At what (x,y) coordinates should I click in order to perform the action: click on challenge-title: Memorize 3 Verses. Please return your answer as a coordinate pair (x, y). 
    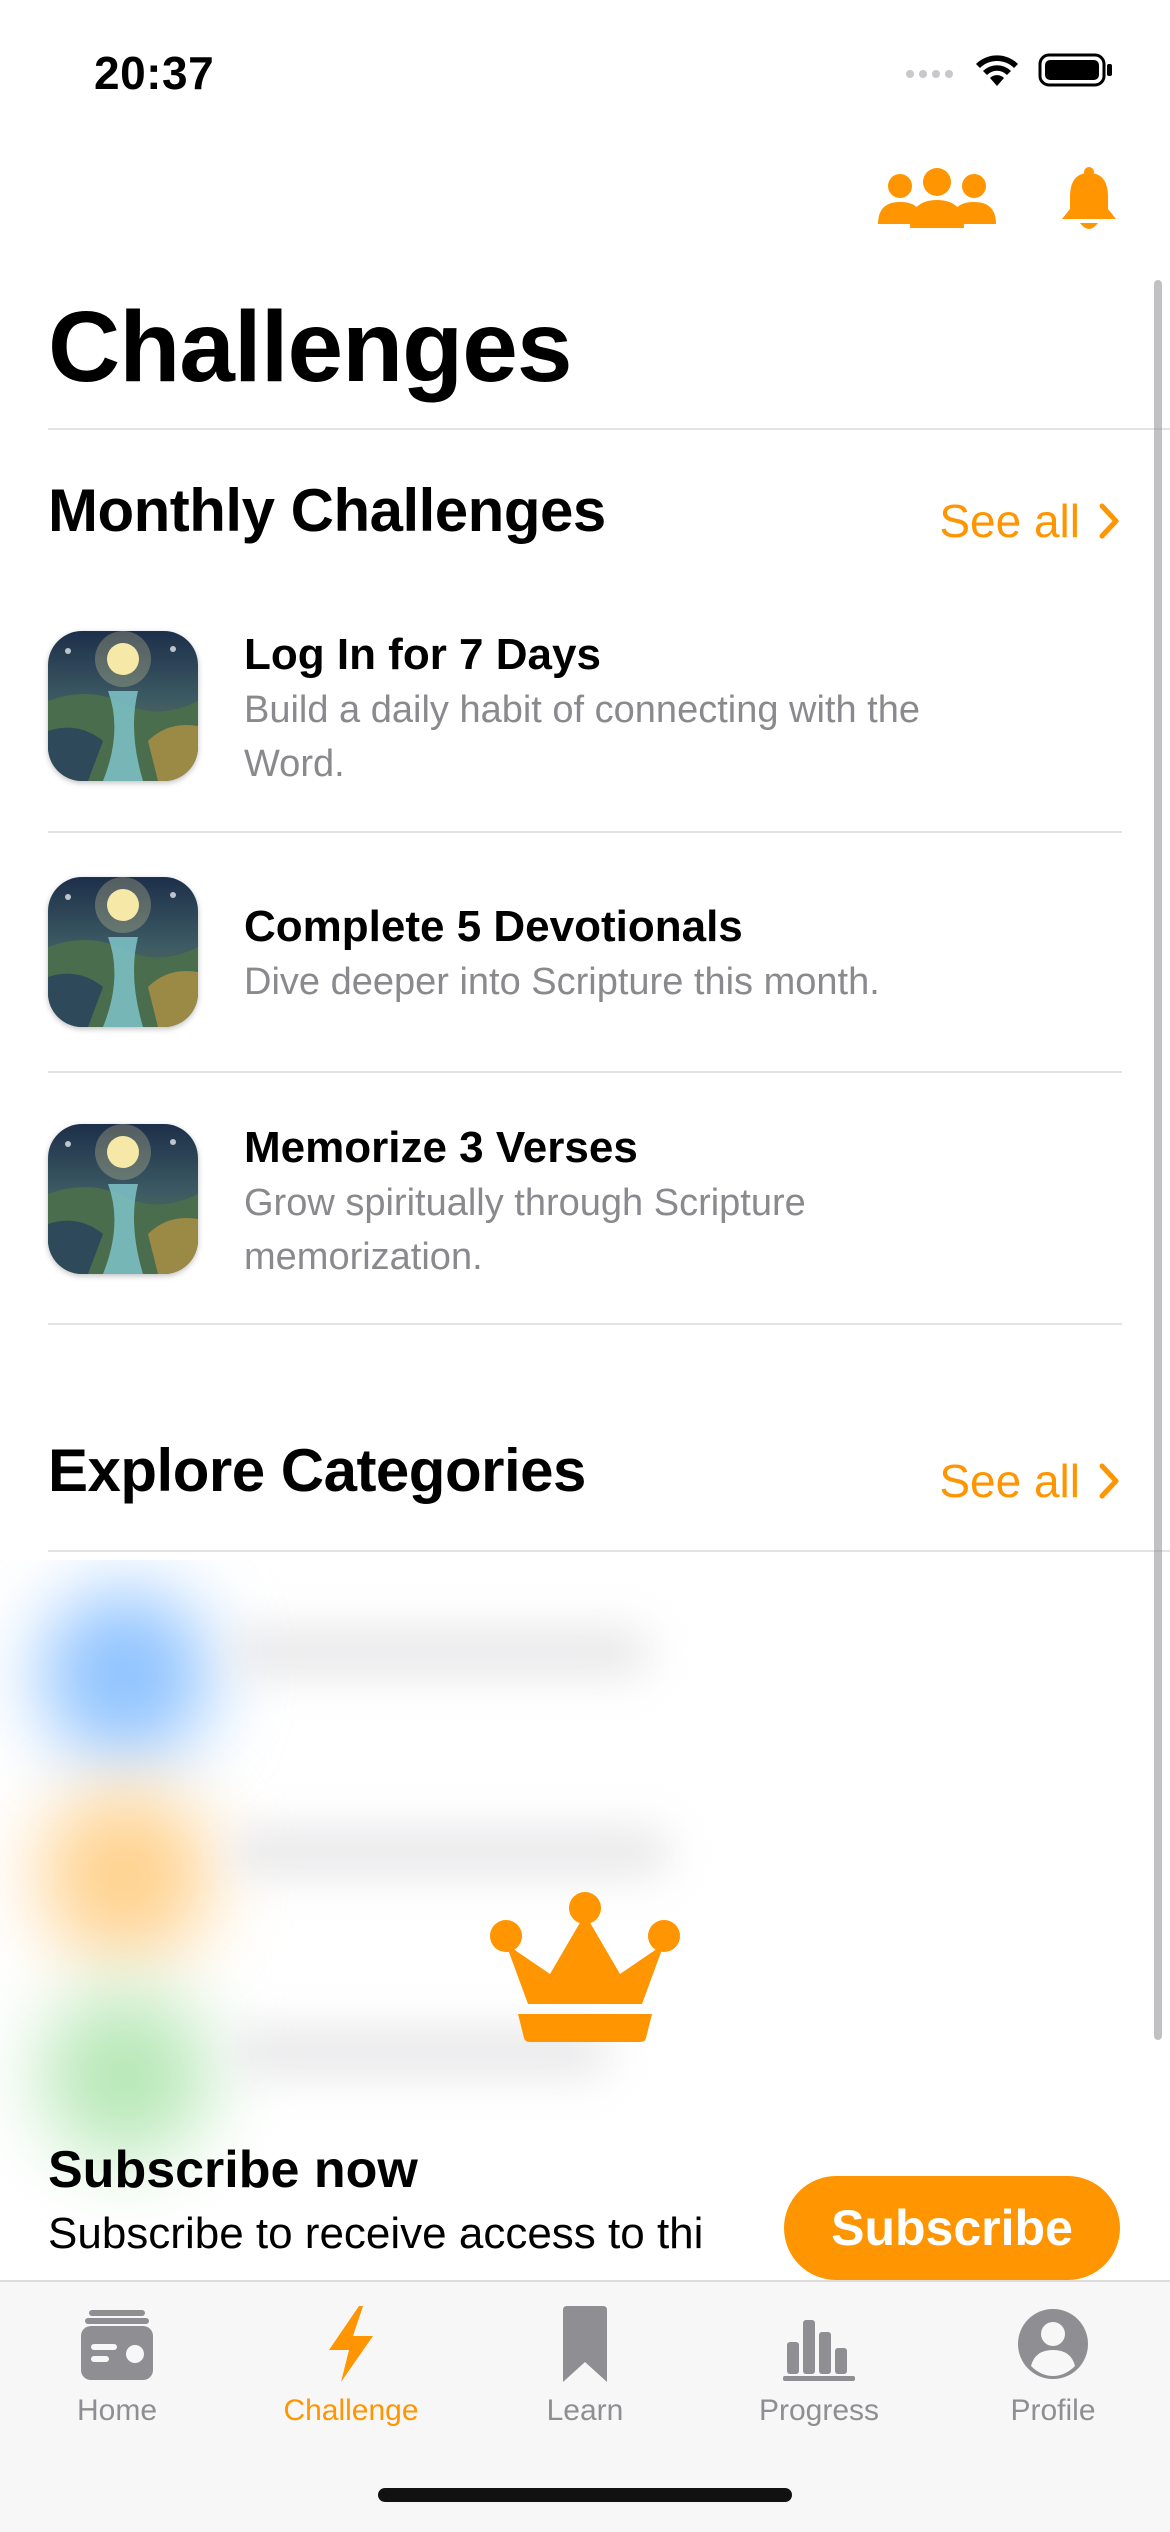
    Looking at the image, I should click on (441, 1147).